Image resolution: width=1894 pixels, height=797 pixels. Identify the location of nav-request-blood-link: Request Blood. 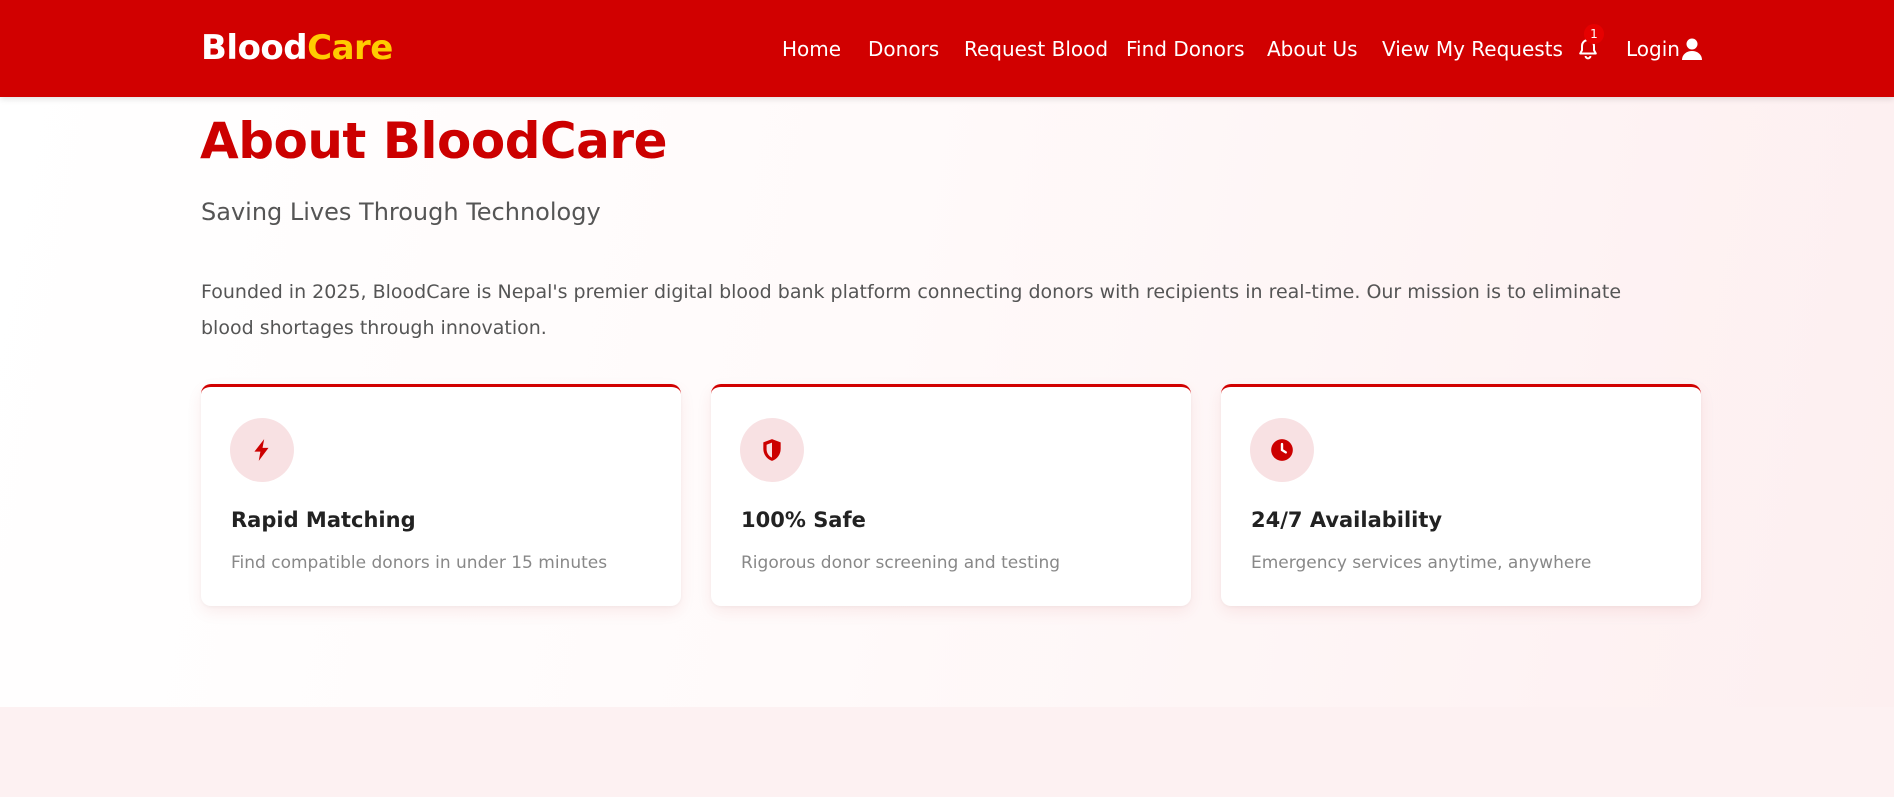
(1036, 49).